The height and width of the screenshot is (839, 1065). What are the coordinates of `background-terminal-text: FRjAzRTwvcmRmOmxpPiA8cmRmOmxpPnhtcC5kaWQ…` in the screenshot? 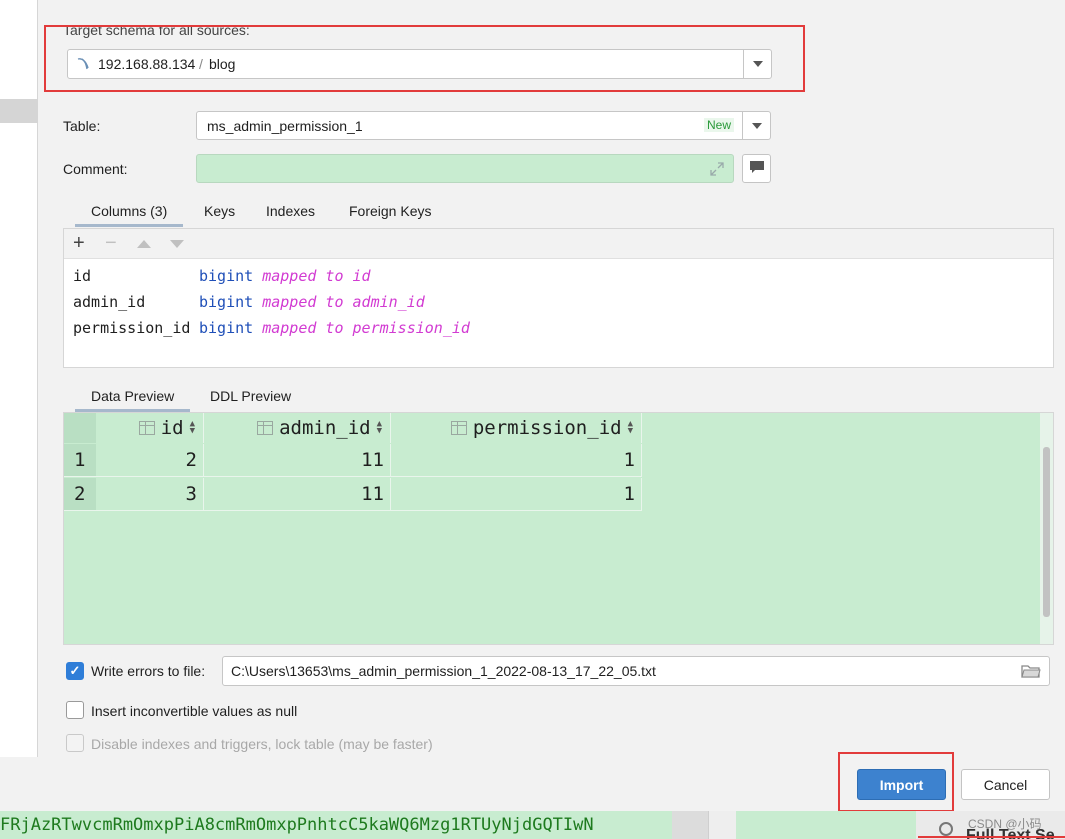 It's located at (336, 825).